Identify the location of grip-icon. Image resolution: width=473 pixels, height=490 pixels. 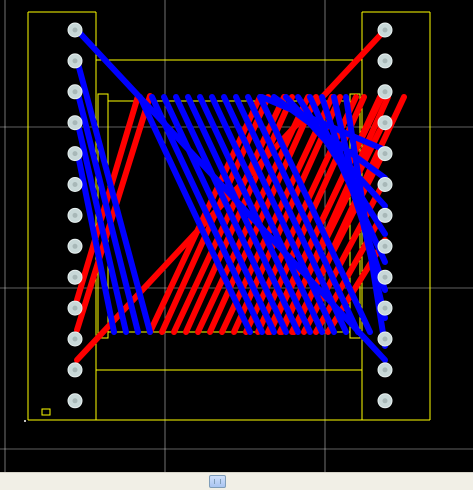
(217, 481).